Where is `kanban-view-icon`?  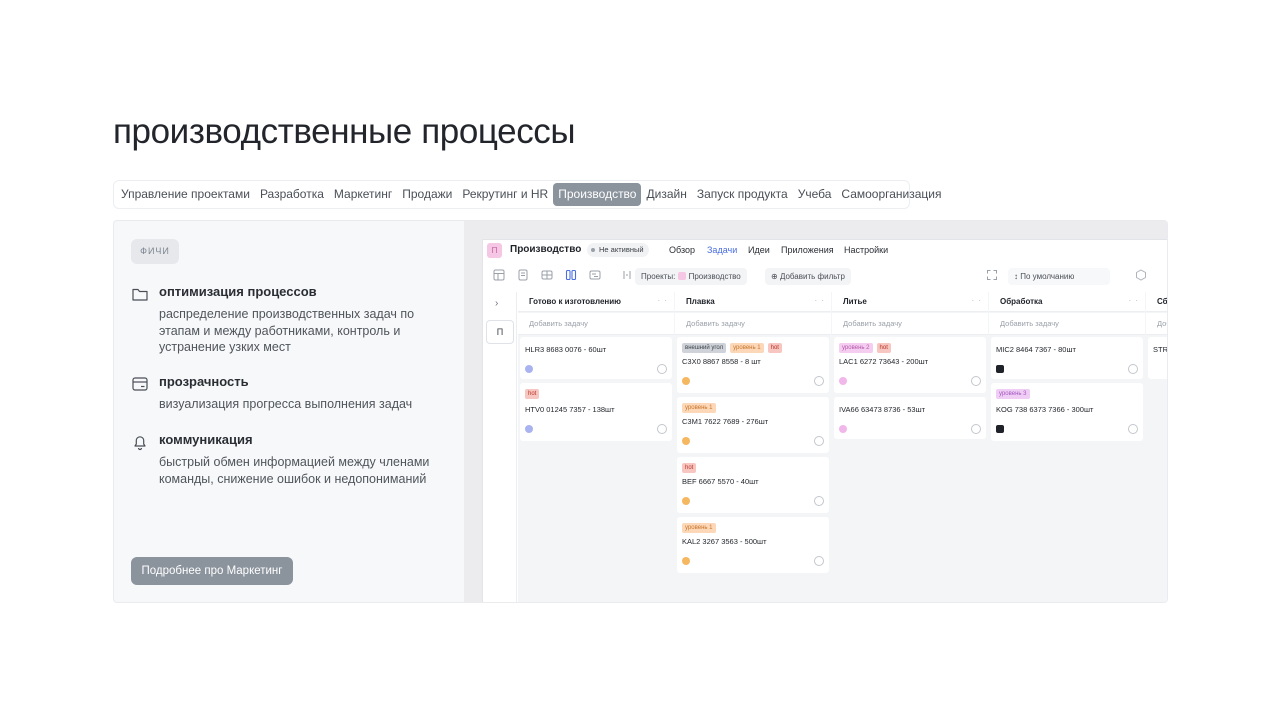 kanban-view-icon is located at coordinates (571, 275).